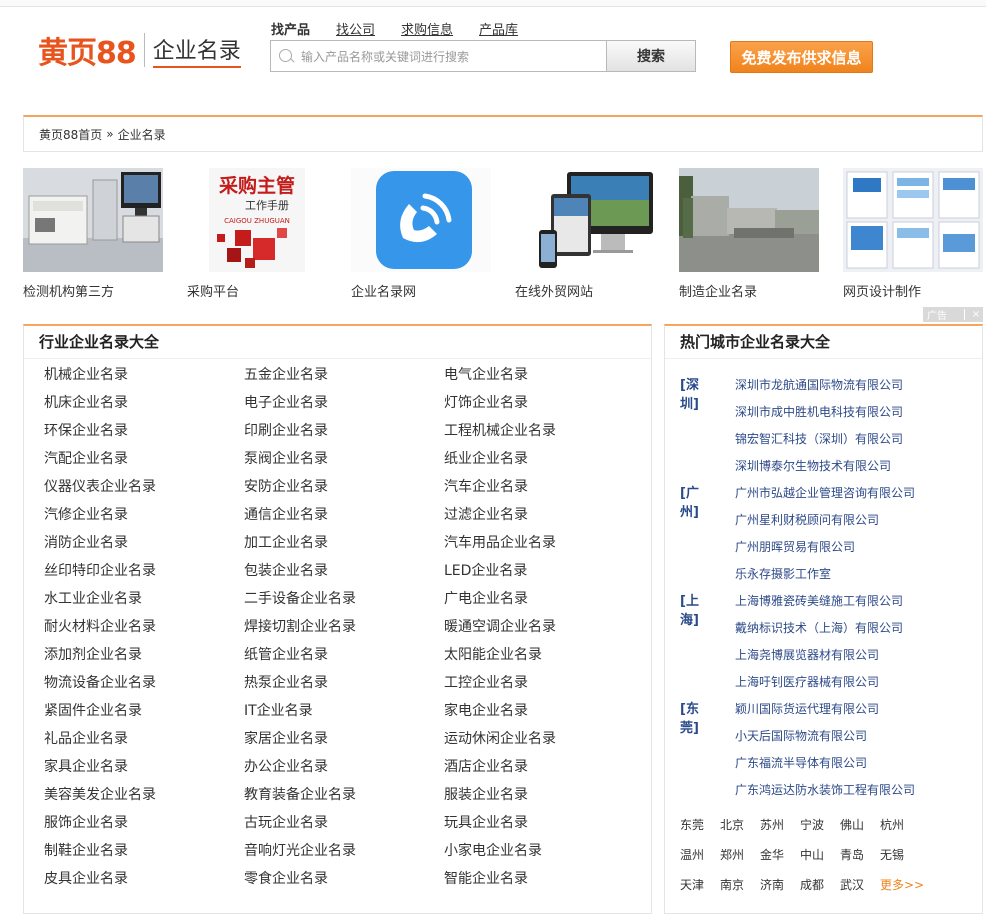 Image resolution: width=986 pixels, height=914 pixels. What do you see at coordinates (807, 654) in the screenshot?
I see `company-link: 上海尧博展览器材有限公司` at bounding box center [807, 654].